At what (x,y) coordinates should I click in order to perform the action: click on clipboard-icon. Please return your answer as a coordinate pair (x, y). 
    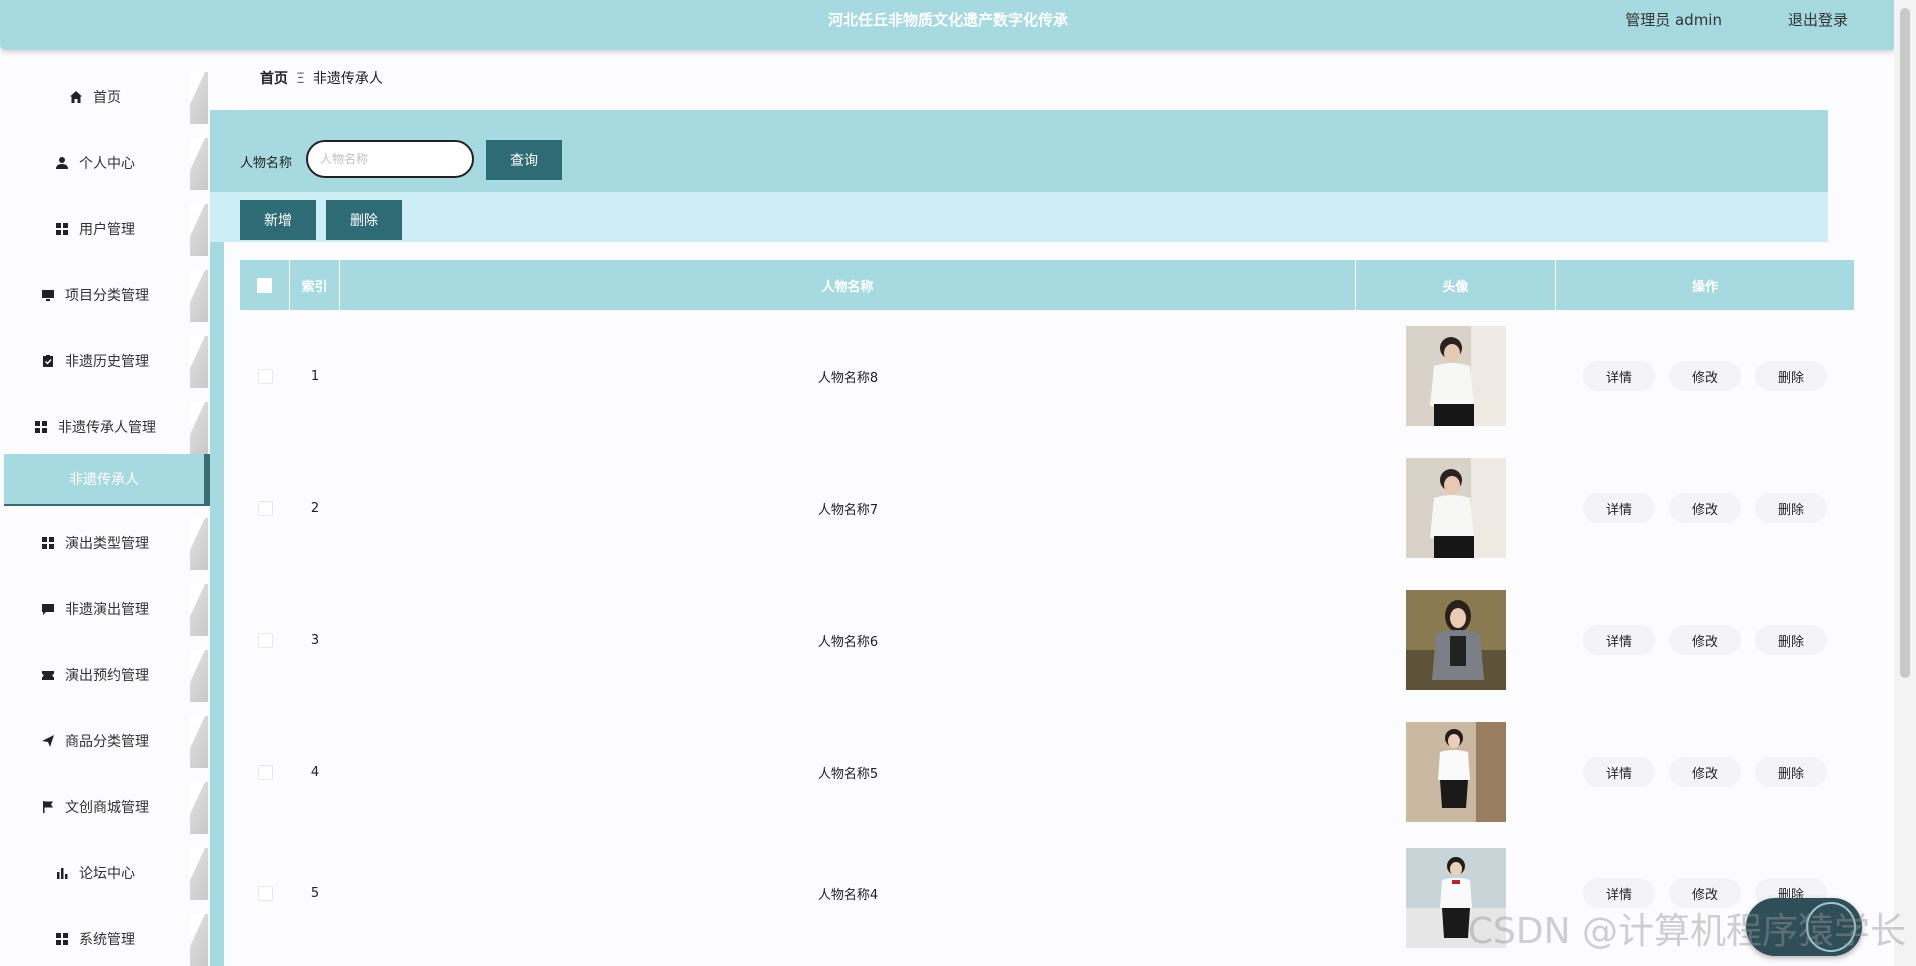
    Looking at the image, I should click on (48, 361).